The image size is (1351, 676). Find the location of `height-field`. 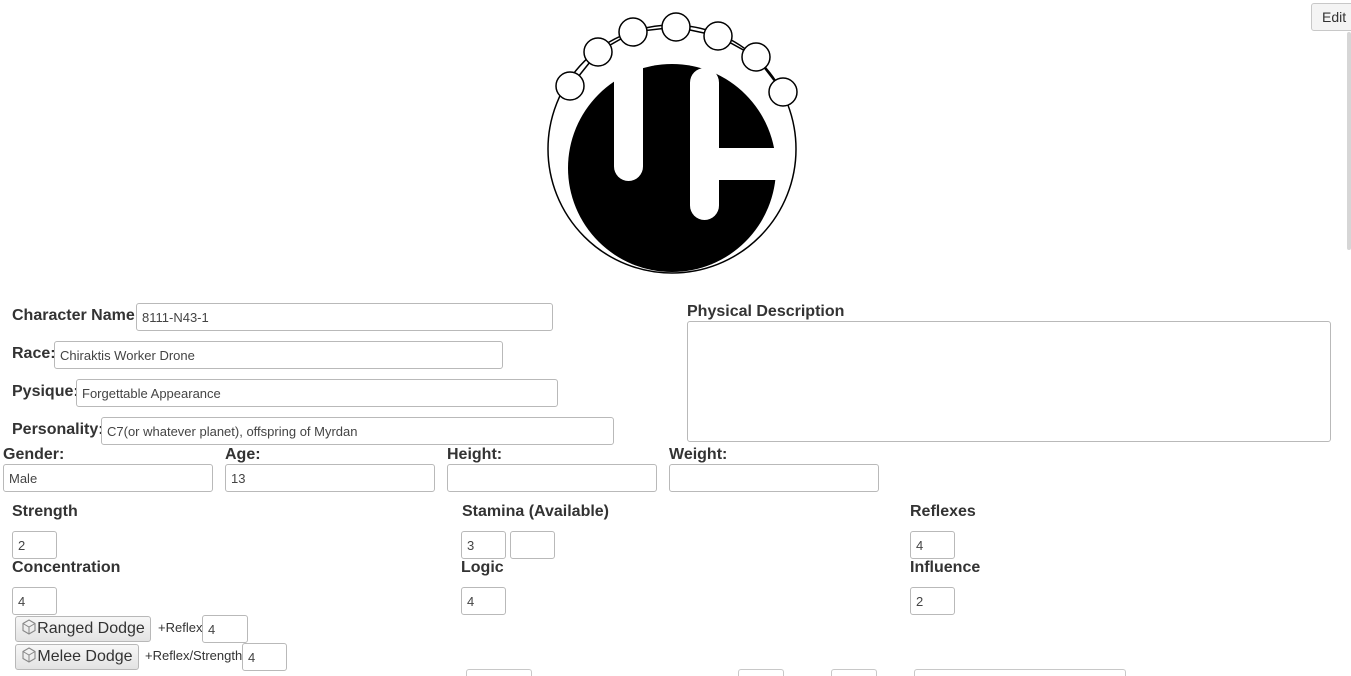

height-field is located at coordinates (552, 478).